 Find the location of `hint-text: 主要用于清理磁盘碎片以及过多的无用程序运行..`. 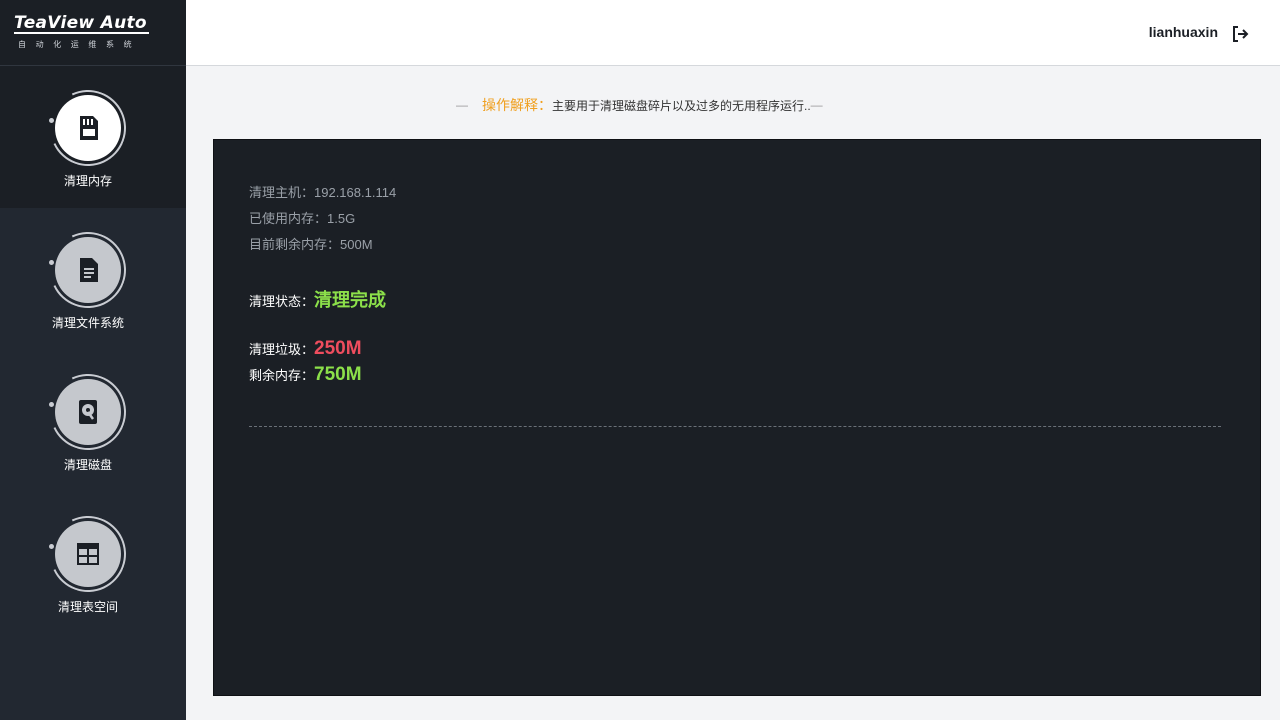

hint-text: 主要用于清理磁盘碎片以及过多的无用程序运行.. is located at coordinates (681, 105).